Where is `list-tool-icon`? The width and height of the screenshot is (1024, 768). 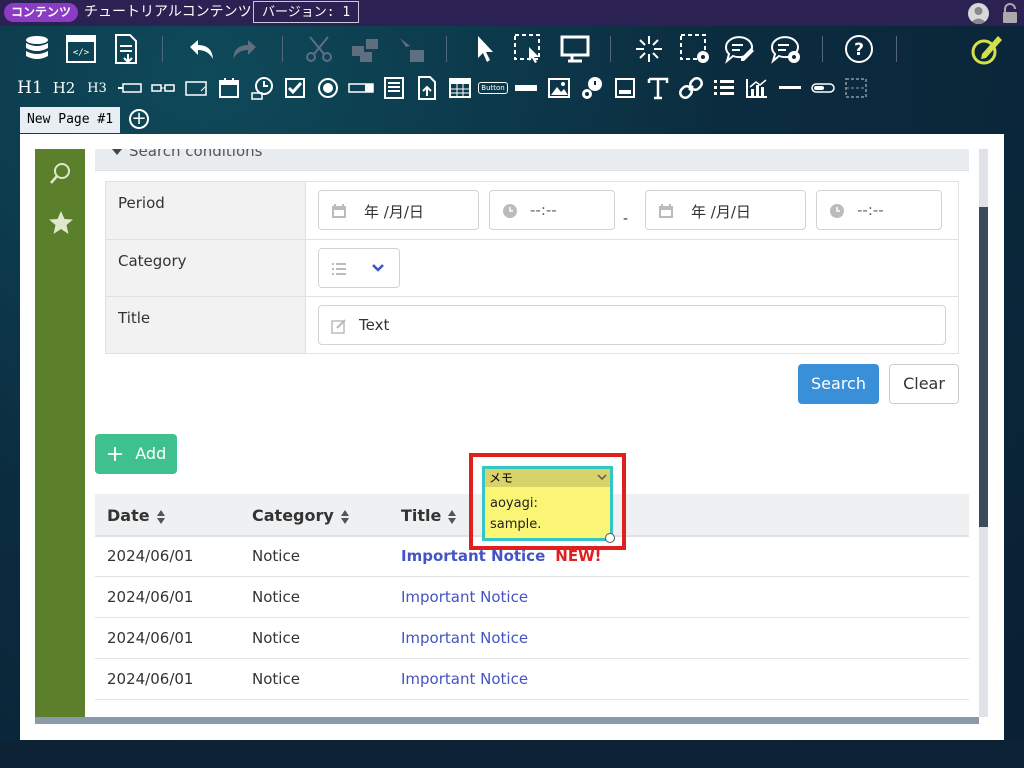
list-tool-icon is located at coordinates (724, 88).